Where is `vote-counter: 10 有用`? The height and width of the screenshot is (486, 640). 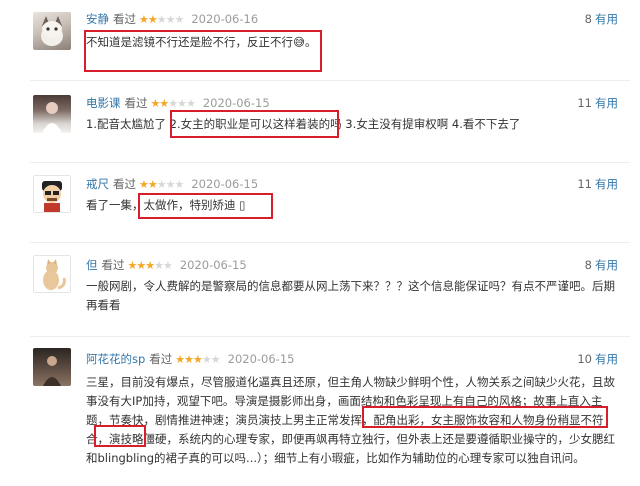
vote-counter: 10 有用 is located at coordinates (597, 359).